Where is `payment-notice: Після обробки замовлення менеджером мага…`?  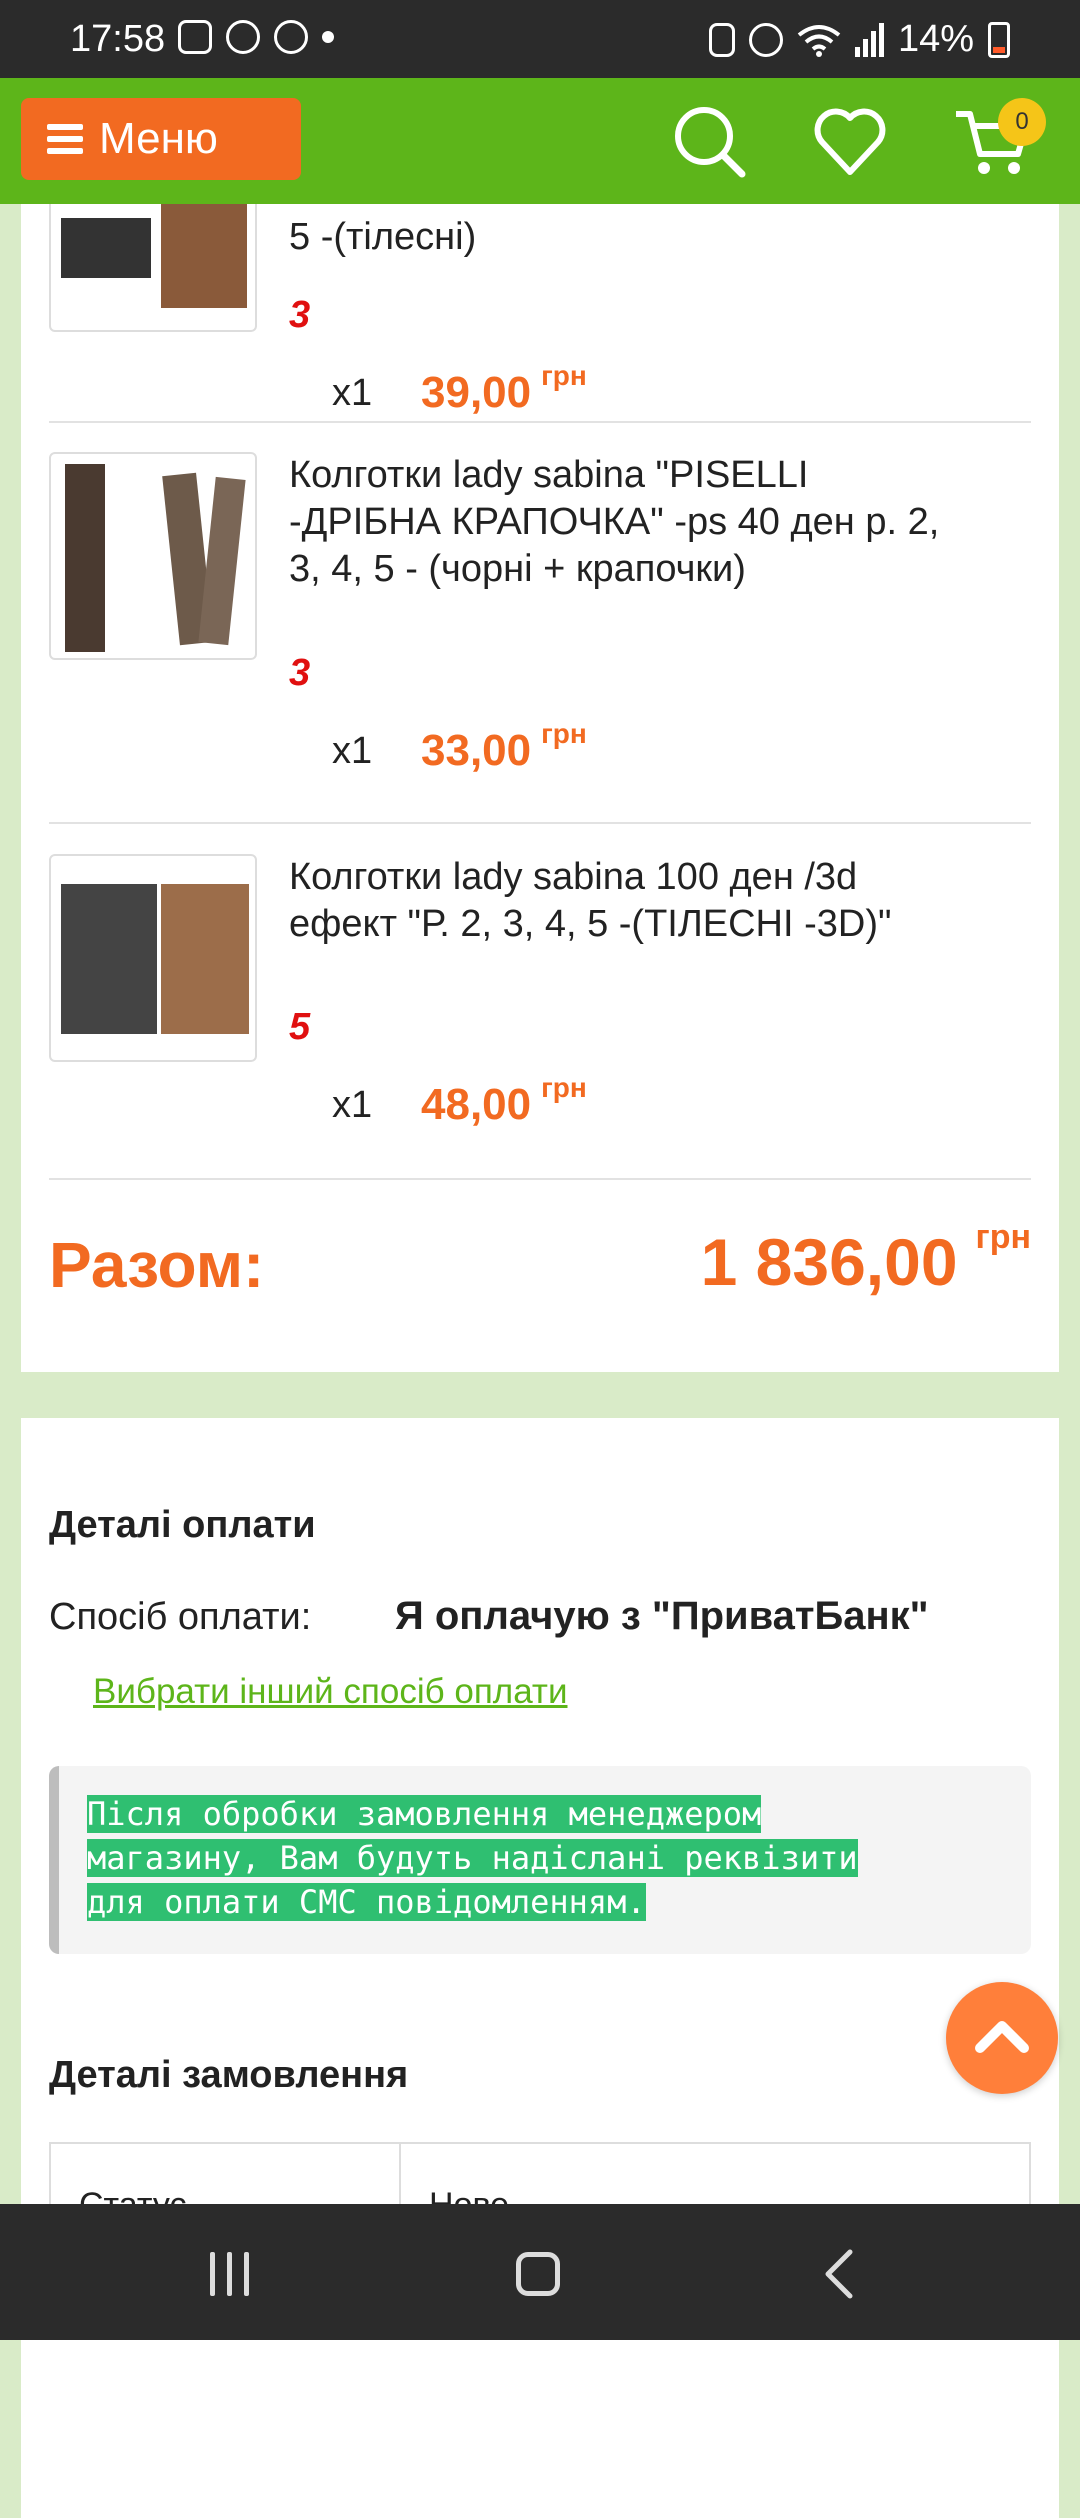 payment-notice: Після обробки замовлення менеджером мага… is located at coordinates (540, 1860).